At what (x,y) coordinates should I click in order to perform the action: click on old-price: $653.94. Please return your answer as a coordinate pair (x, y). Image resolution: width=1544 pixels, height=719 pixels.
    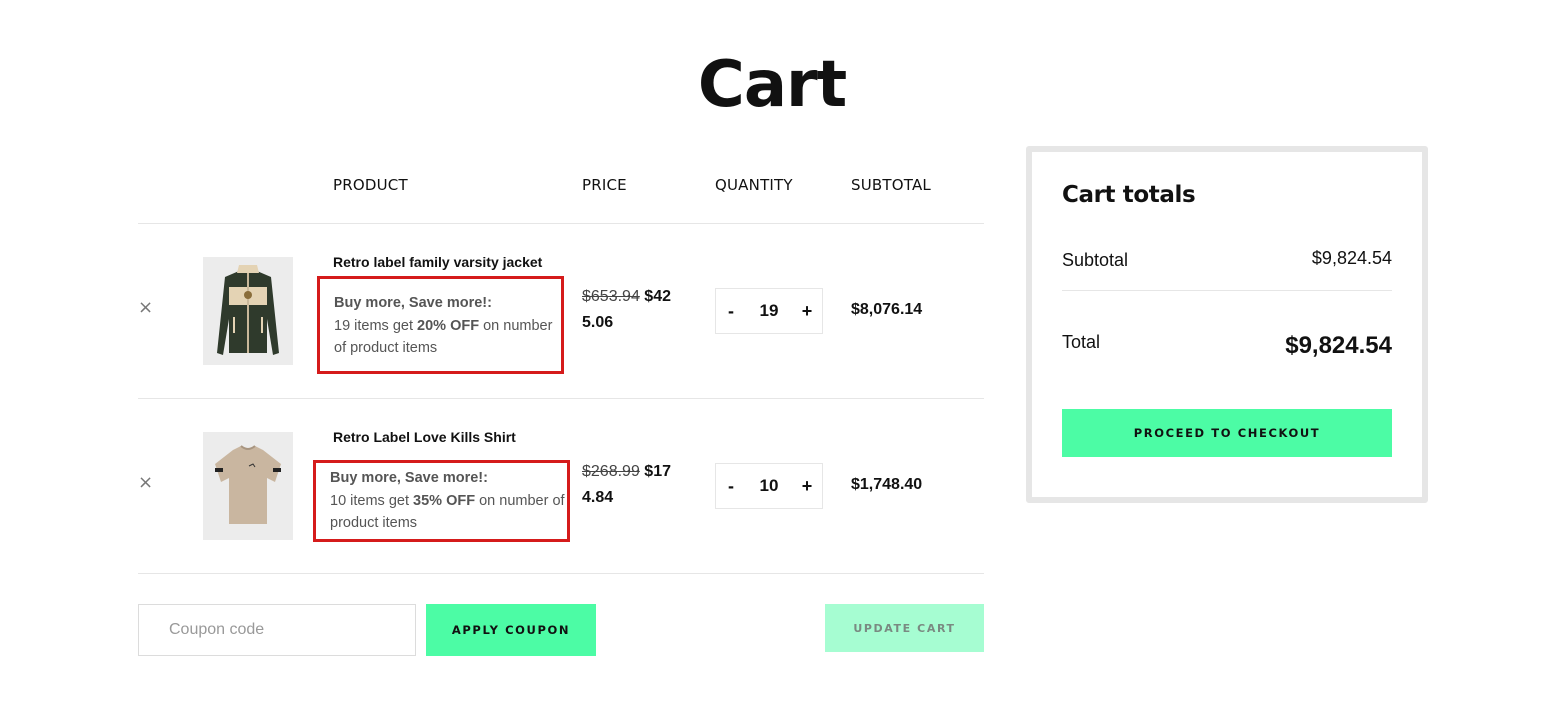
    Looking at the image, I should click on (611, 296).